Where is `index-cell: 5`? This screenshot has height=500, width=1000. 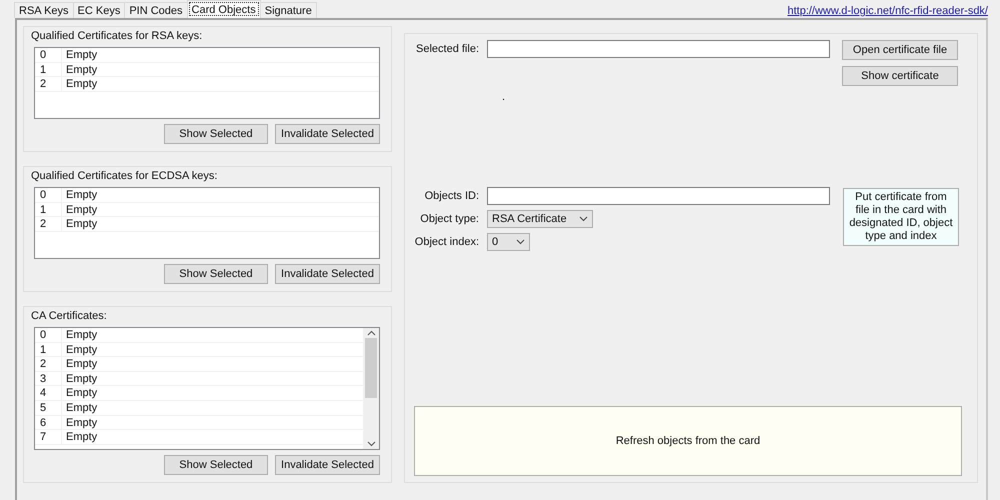
index-cell: 5 is located at coordinates (48, 407).